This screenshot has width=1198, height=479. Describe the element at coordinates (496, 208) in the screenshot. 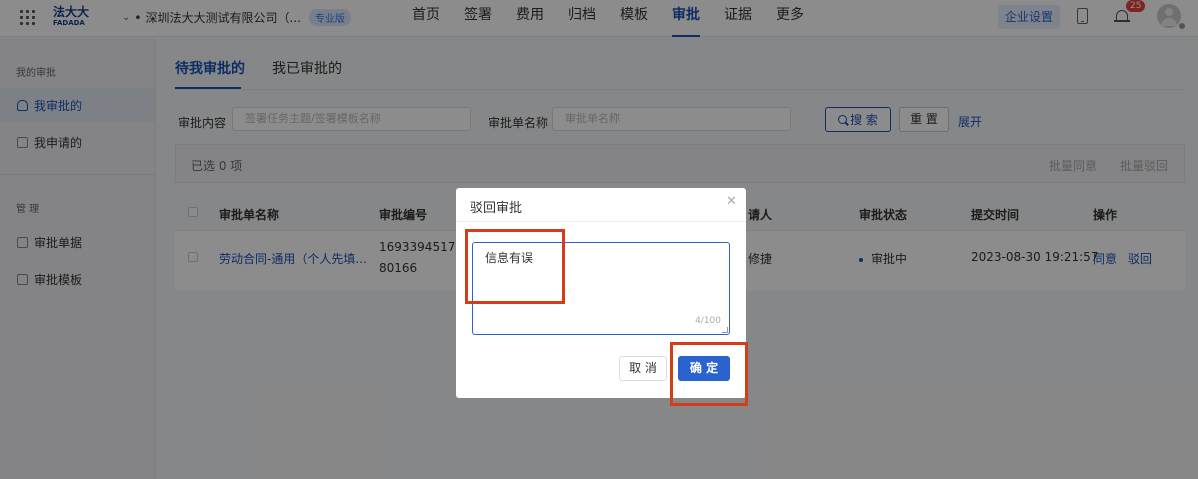

I see `dialog-title: 驳回审批` at that location.